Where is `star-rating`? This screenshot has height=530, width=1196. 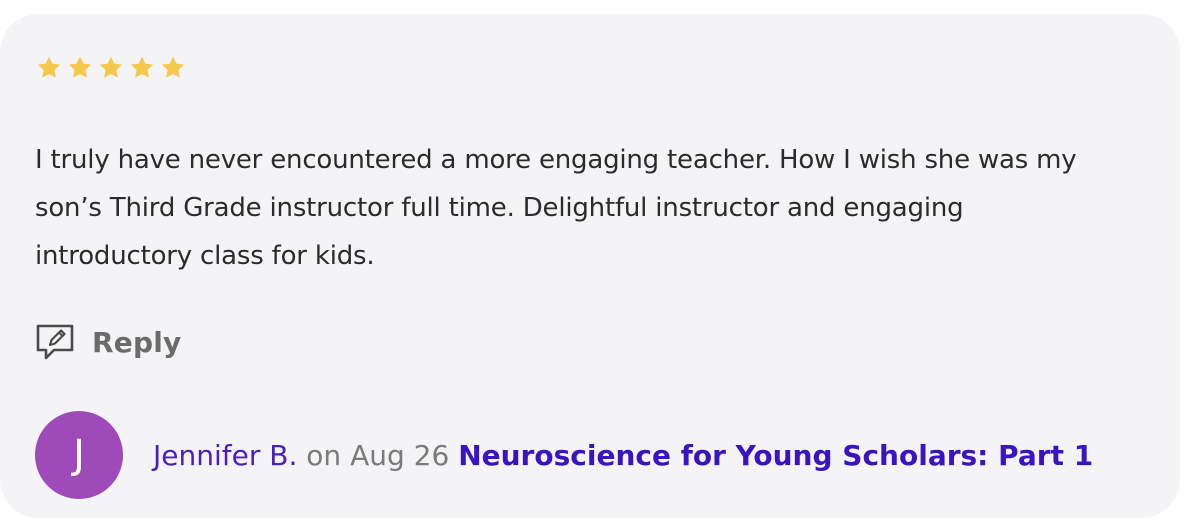 star-rating is located at coordinates (111, 68).